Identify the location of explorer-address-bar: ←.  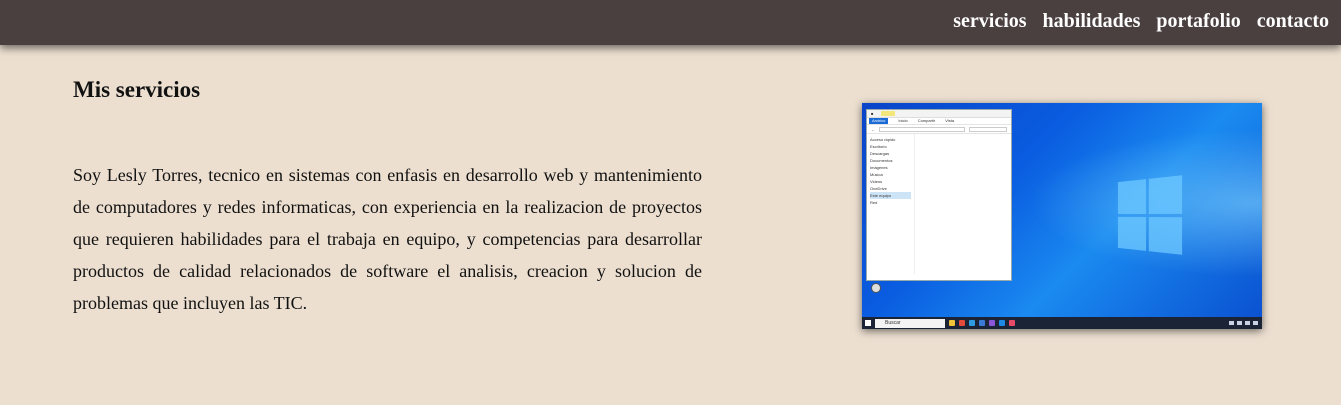
(939, 129).